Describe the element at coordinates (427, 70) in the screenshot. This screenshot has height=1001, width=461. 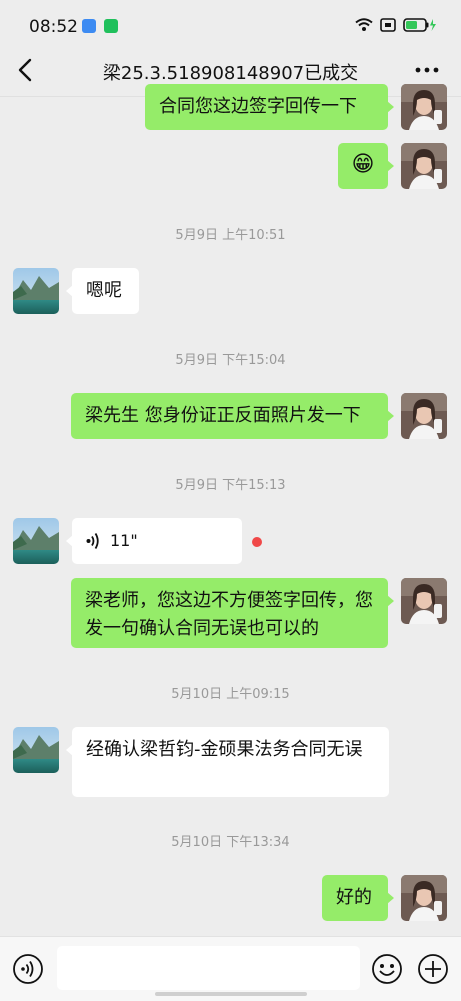
I see `more-options-icon` at that location.